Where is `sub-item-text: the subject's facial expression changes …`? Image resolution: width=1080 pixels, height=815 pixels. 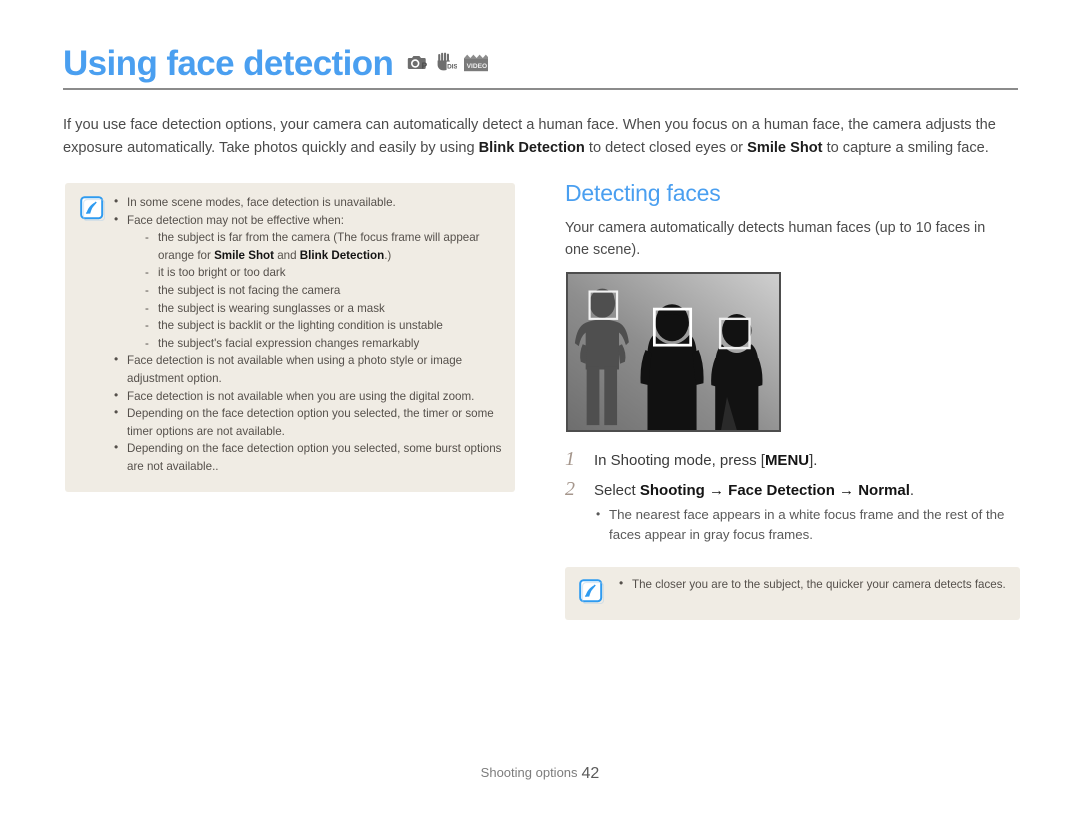 sub-item-text: the subject's facial expression changes … is located at coordinates (289, 343).